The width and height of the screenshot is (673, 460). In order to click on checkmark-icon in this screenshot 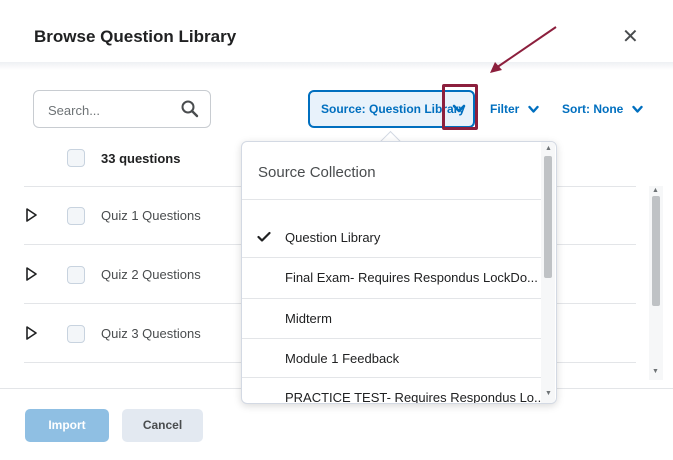, I will do `click(264, 236)`.